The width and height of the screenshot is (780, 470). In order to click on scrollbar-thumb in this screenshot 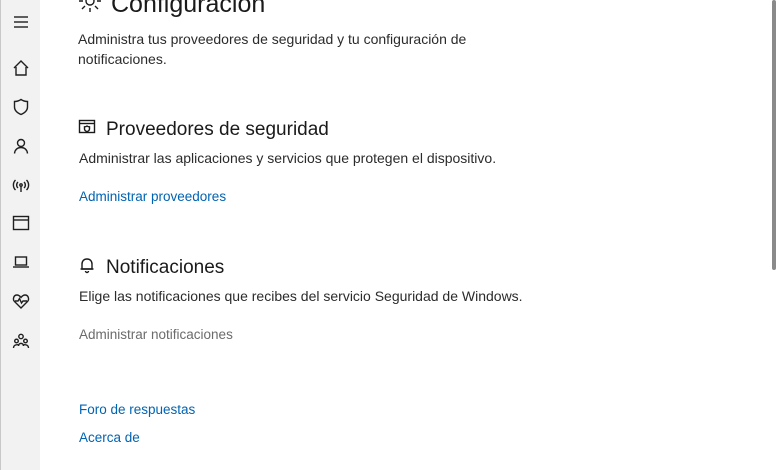, I will do `click(774, 135)`.